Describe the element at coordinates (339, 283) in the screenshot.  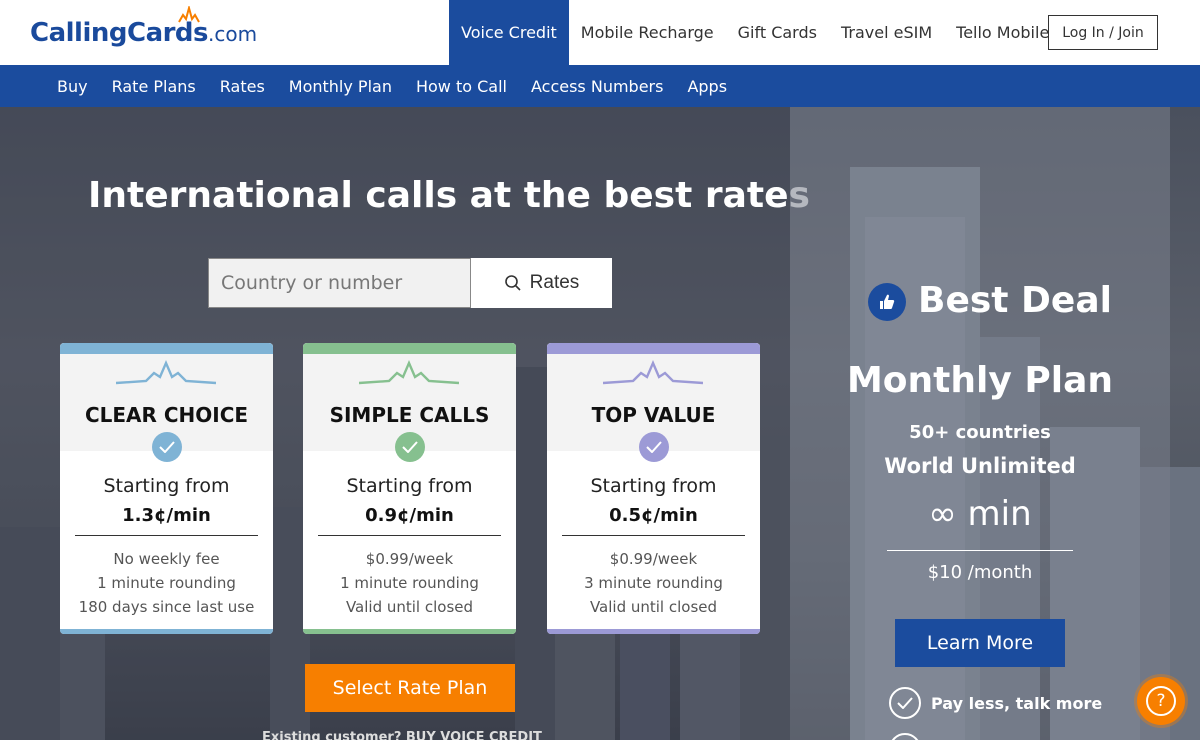
I see `country-search-input` at that location.